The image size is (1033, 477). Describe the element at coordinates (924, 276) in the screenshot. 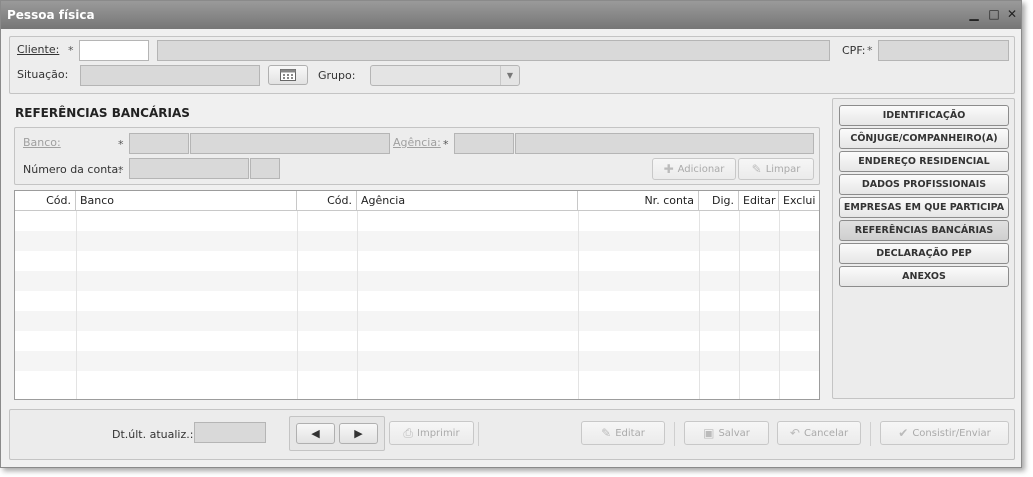

I see `nav-anexos: ANEXOS` at that location.